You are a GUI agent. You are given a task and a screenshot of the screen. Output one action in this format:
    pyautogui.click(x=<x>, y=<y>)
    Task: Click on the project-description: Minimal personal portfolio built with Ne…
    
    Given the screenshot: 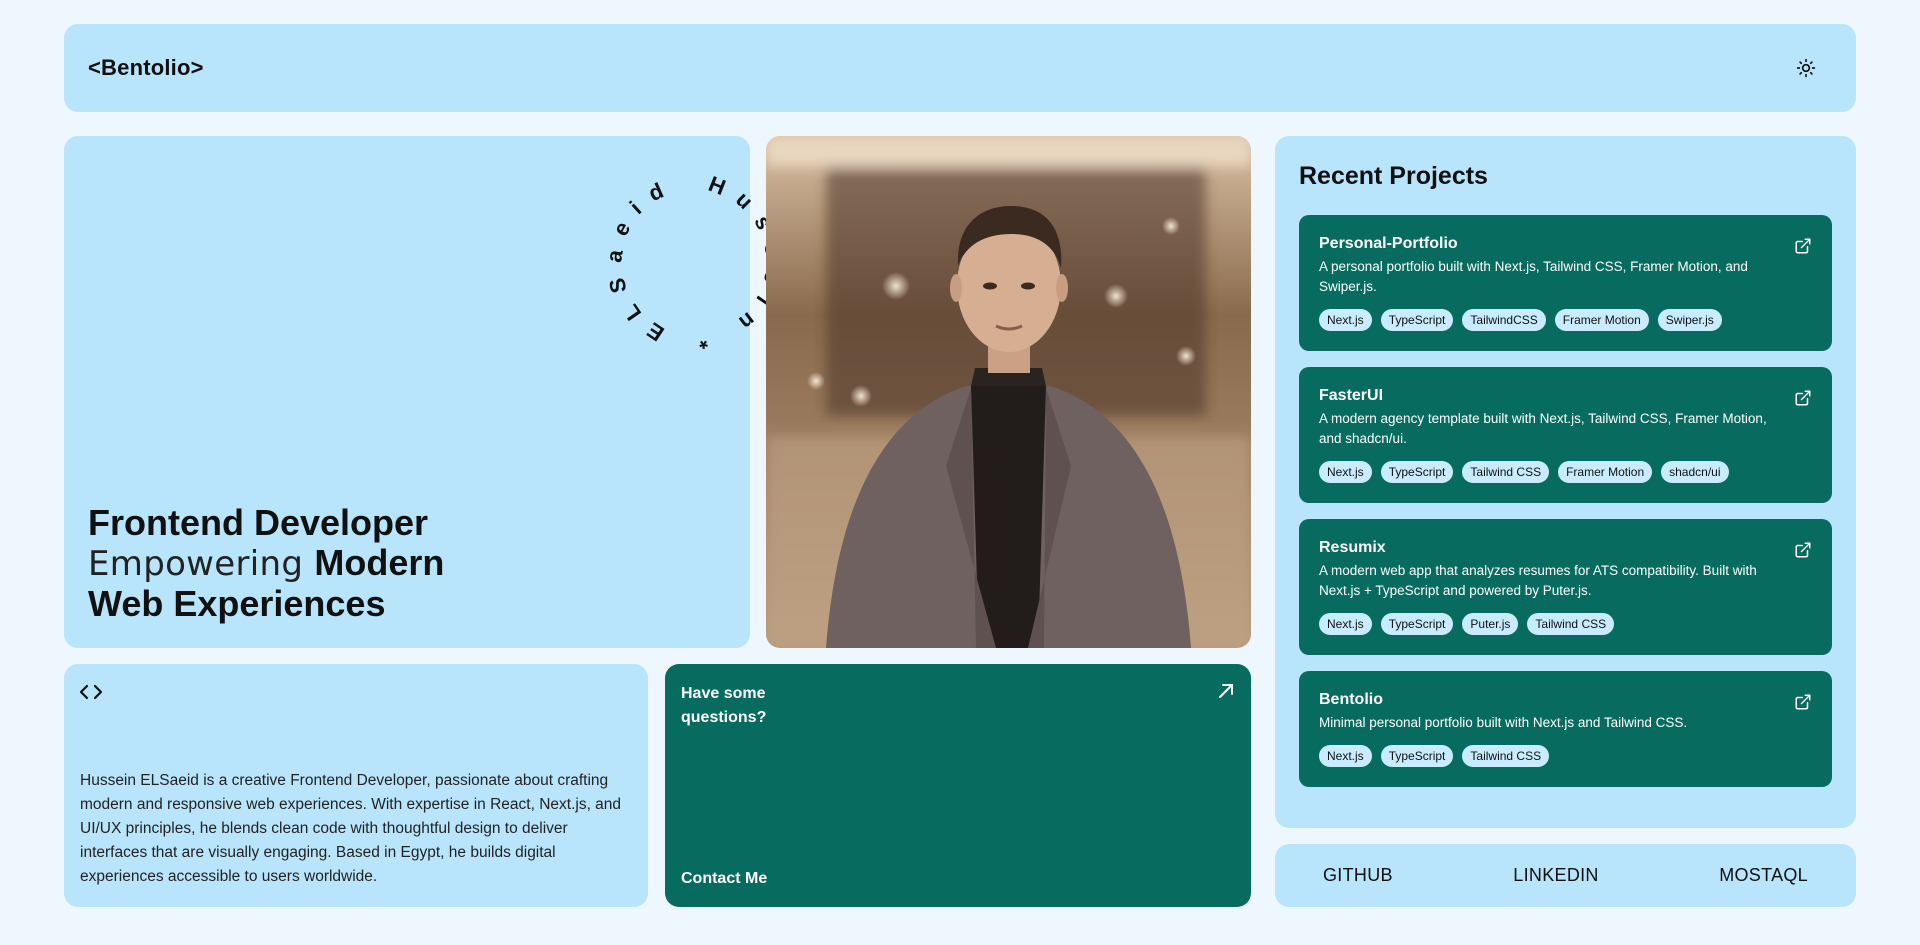 What is the action you would take?
    pyautogui.click(x=1503, y=722)
    